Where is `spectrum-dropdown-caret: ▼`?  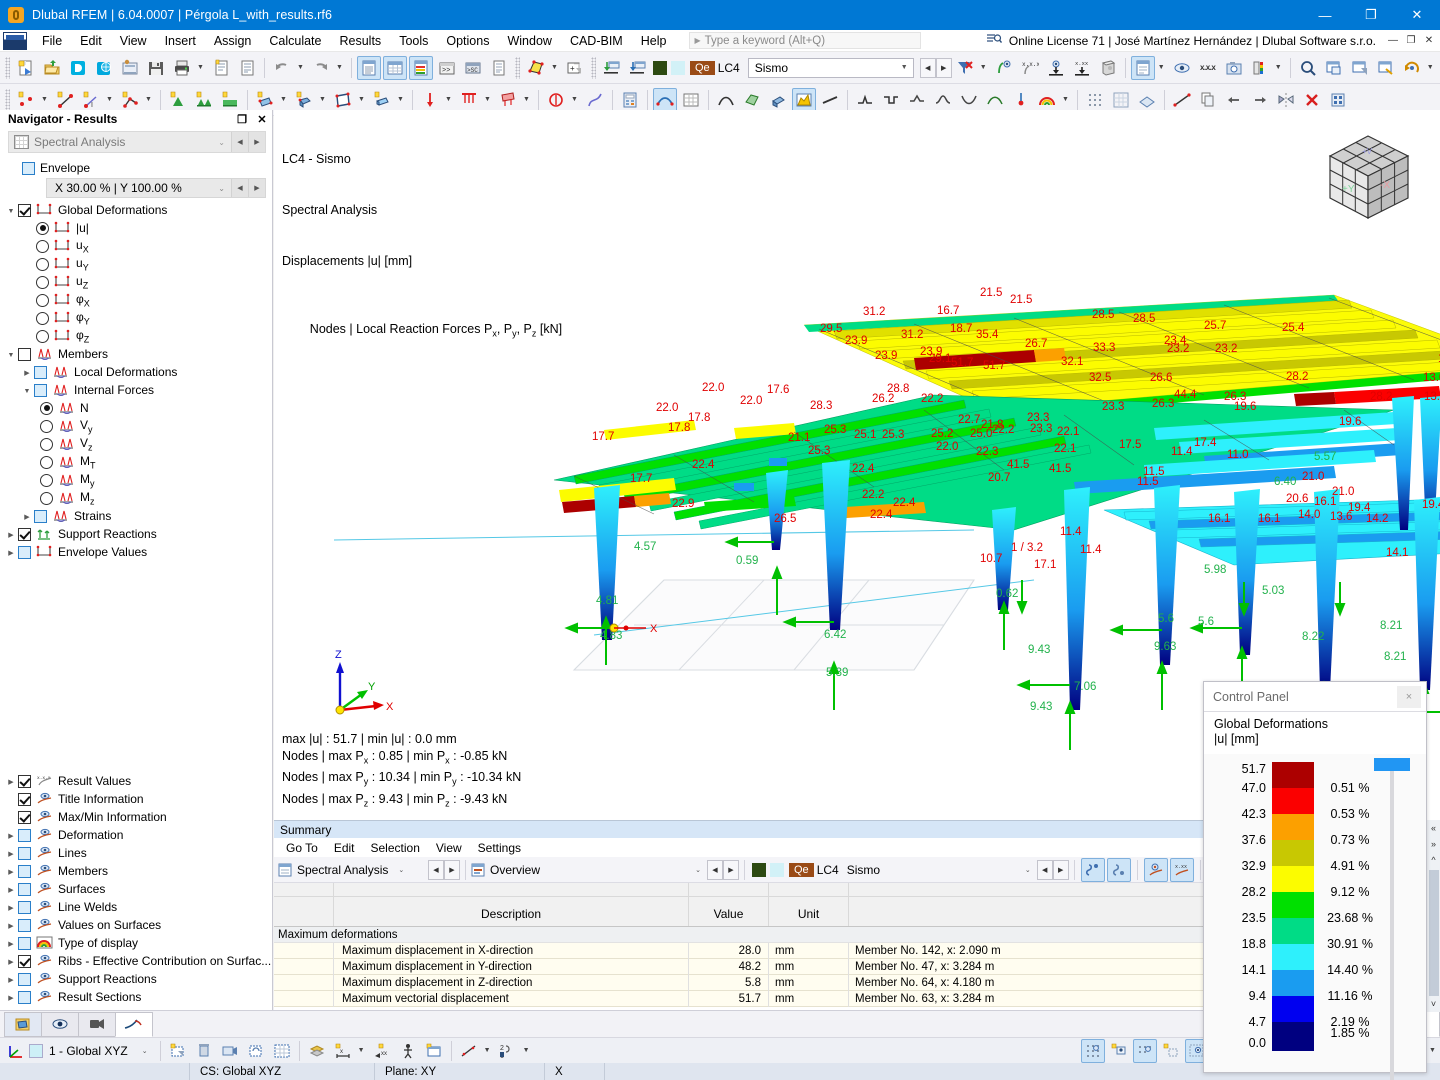 spectrum-dropdown-caret: ▼ is located at coordinates (1065, 100).